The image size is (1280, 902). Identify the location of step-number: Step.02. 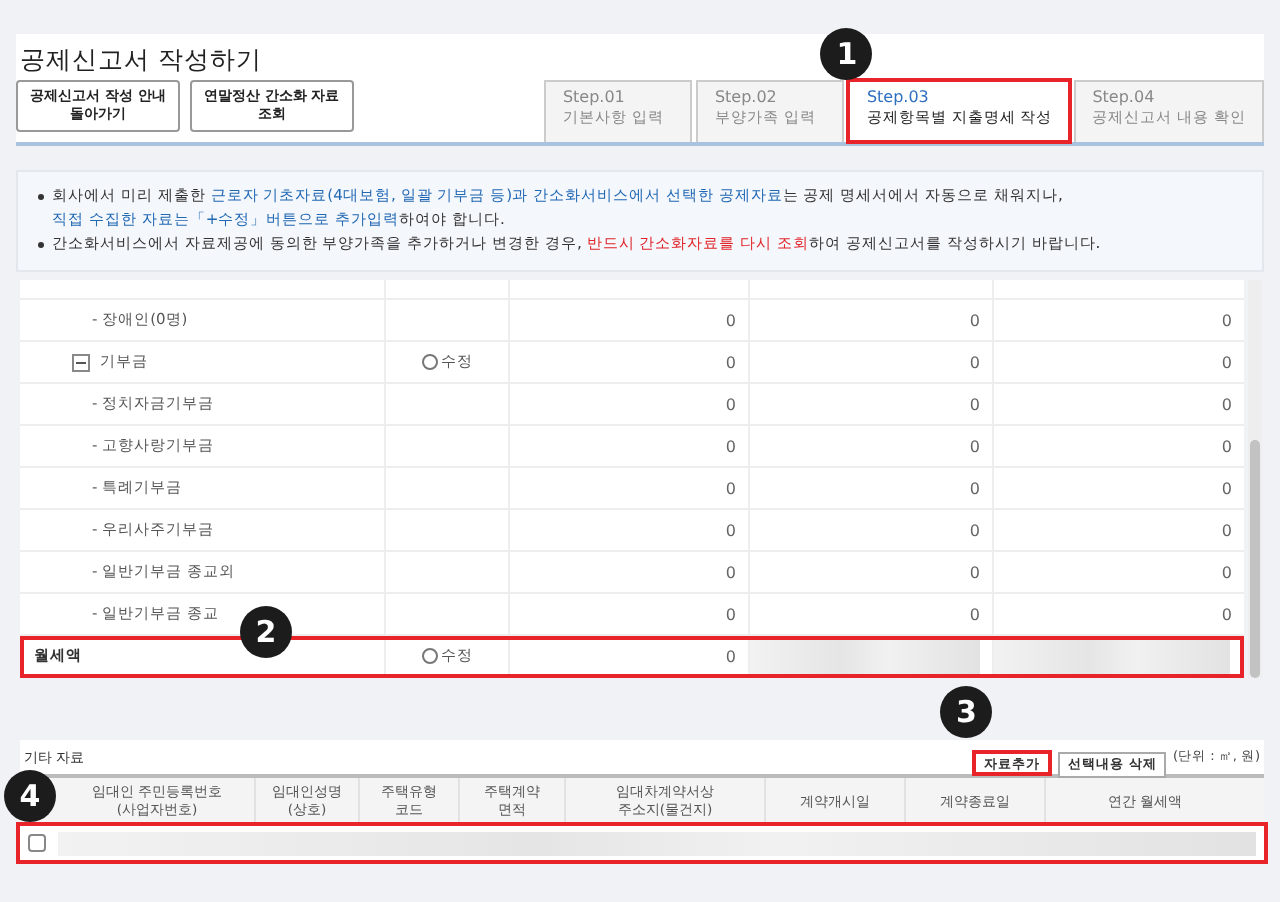
(746, 98).